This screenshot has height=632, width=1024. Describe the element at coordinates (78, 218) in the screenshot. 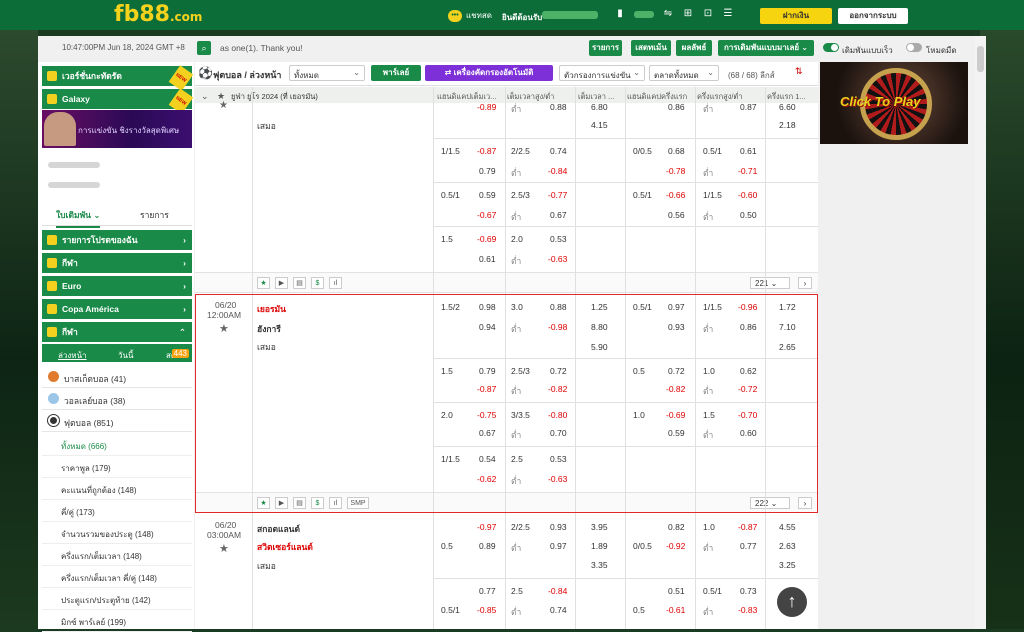

I see `tab-betslip: ใบเดิมพัน ⌄` at that location.